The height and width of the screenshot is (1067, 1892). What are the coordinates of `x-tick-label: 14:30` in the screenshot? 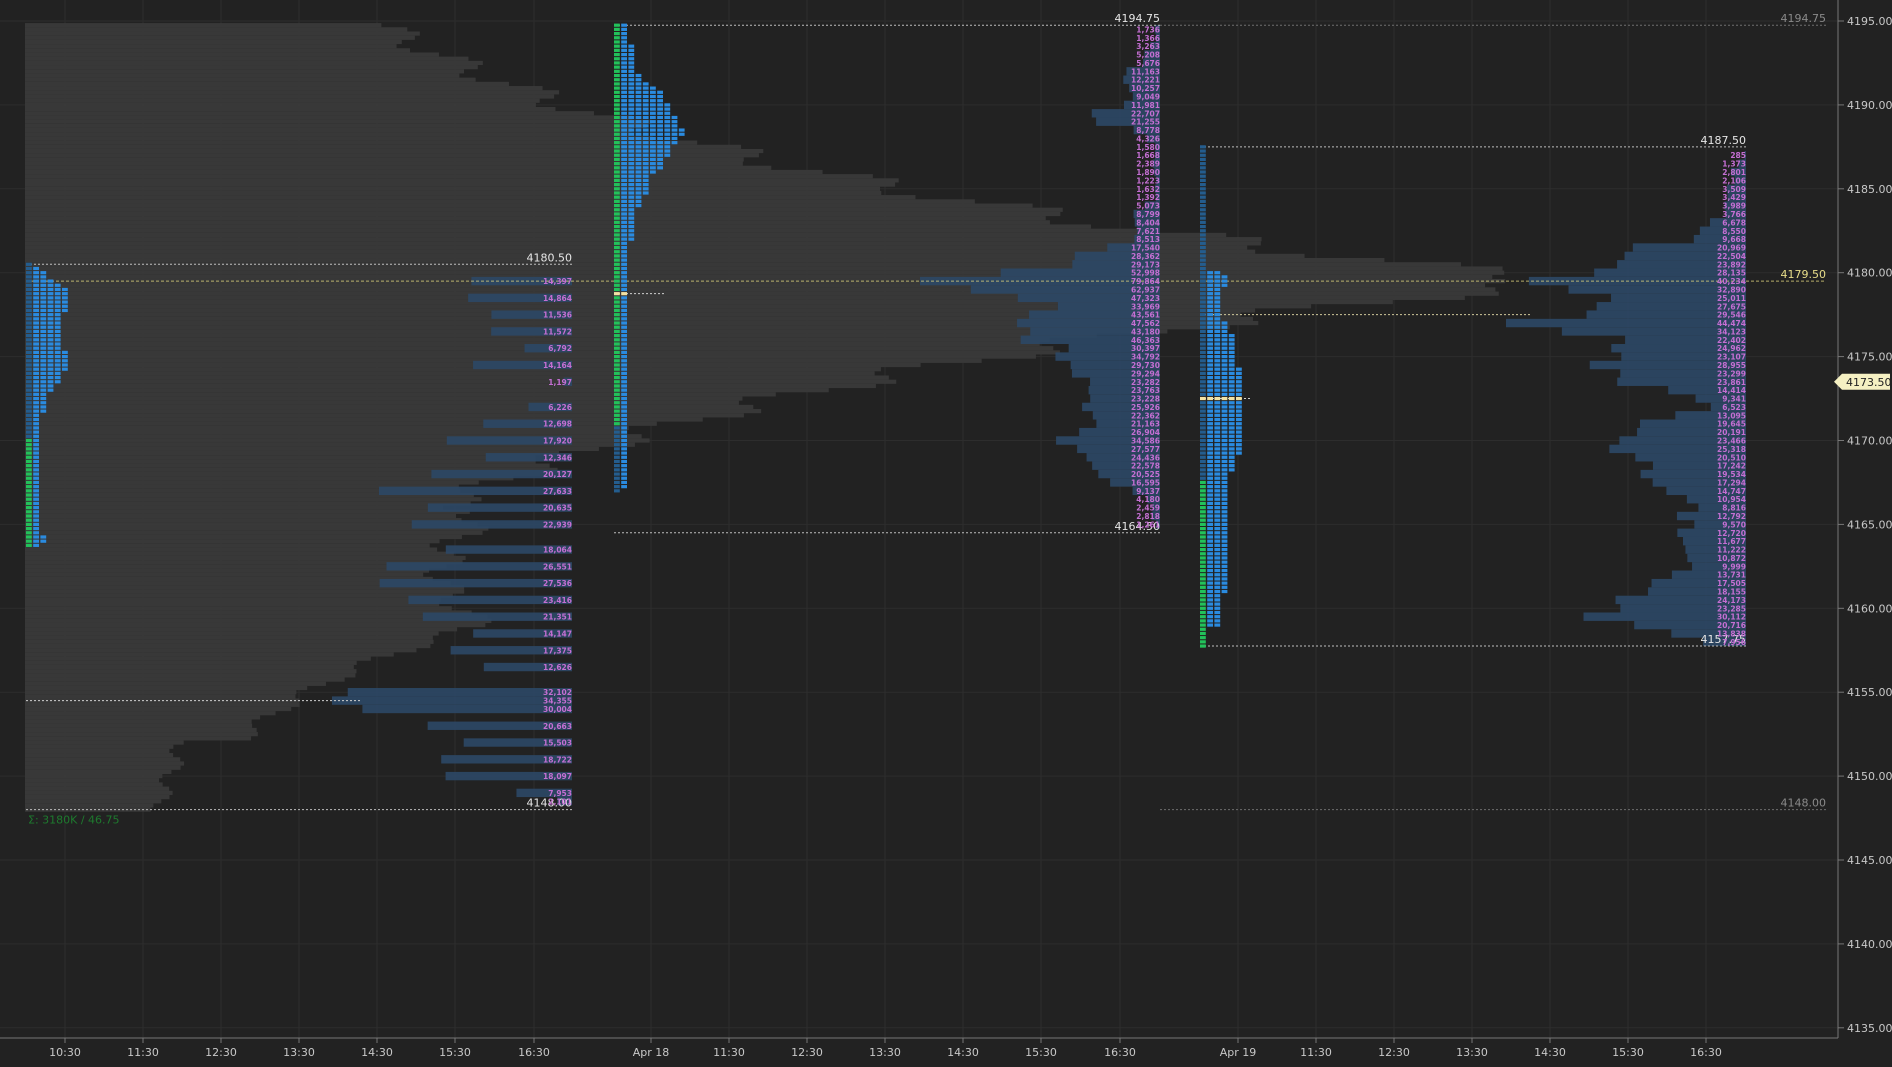 It's located at (377, 1052).